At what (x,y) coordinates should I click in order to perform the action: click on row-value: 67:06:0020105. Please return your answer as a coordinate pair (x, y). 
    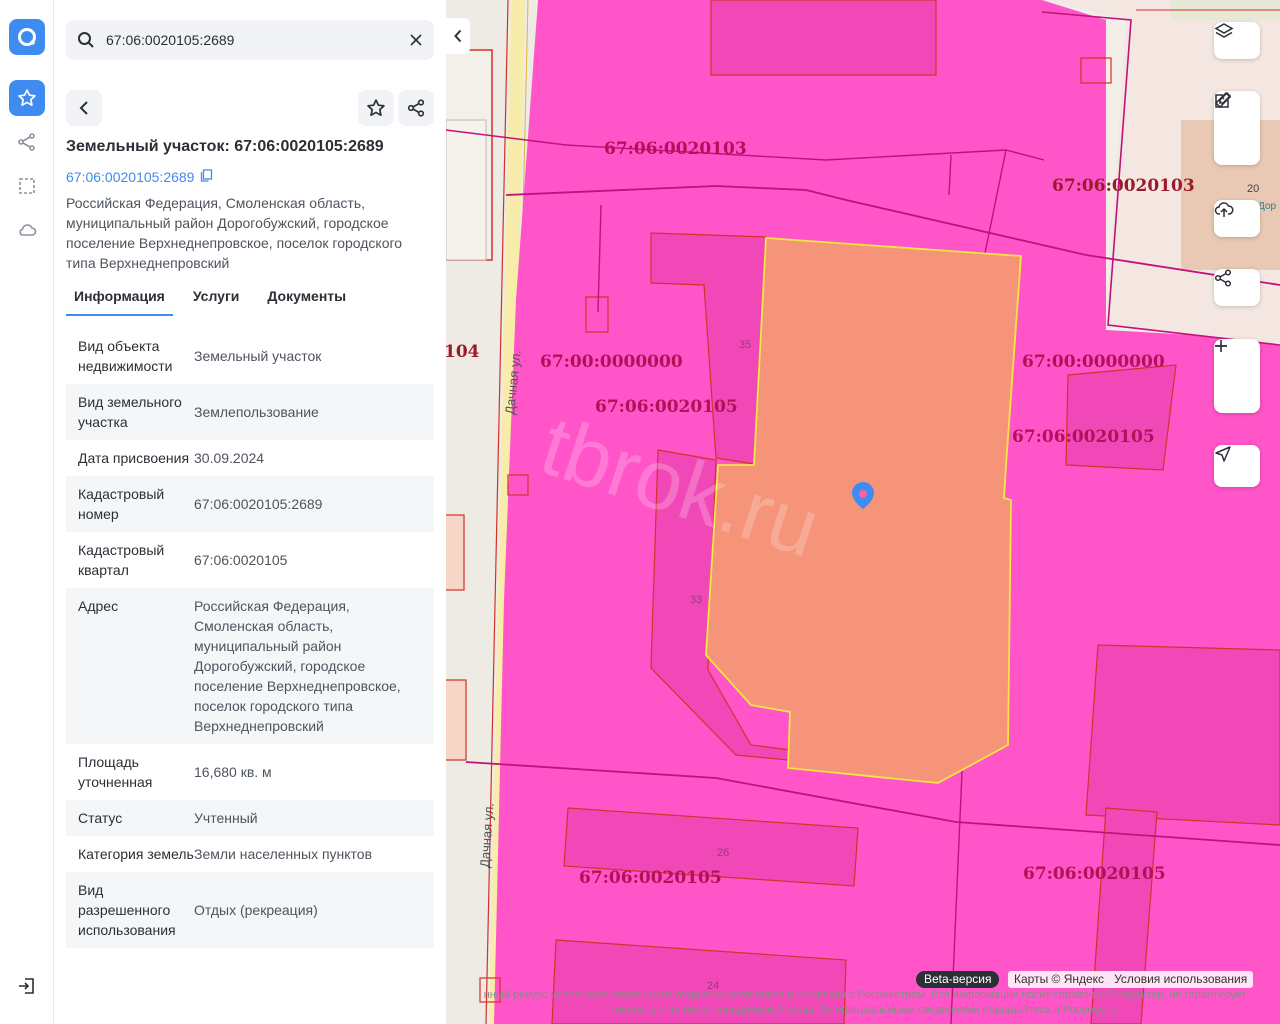
    Looking at the image, I should click on (241, 560).